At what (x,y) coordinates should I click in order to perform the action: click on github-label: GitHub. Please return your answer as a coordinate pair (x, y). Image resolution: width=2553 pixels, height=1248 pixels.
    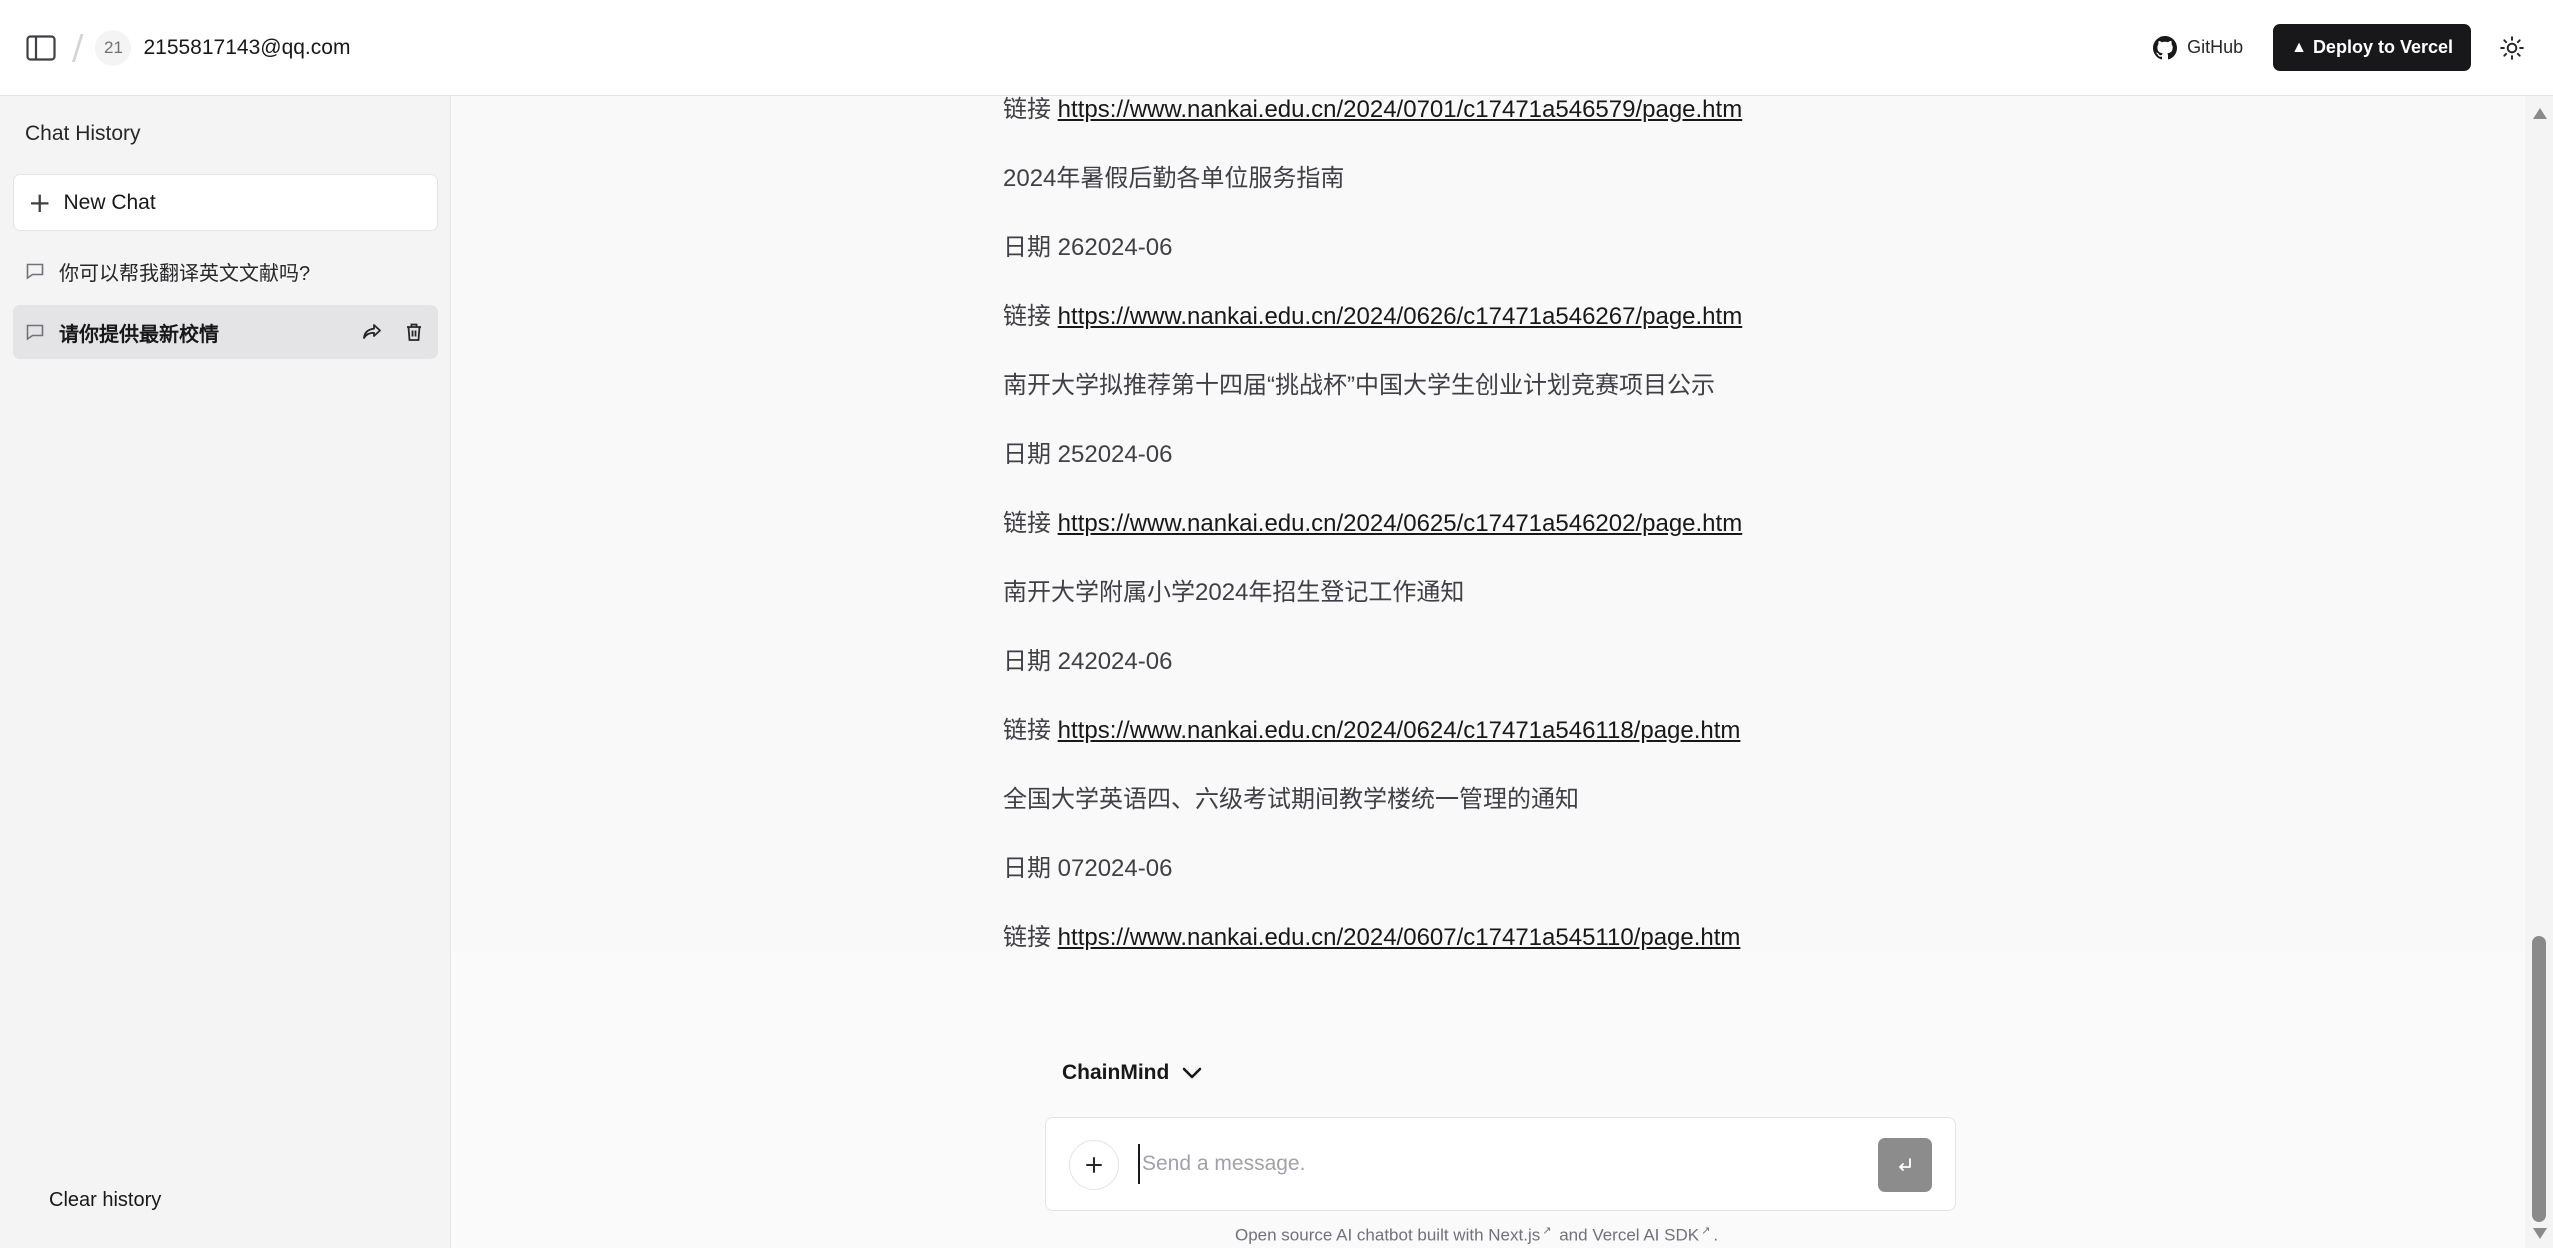
    Looking at the image, I should click on (2215, 47).